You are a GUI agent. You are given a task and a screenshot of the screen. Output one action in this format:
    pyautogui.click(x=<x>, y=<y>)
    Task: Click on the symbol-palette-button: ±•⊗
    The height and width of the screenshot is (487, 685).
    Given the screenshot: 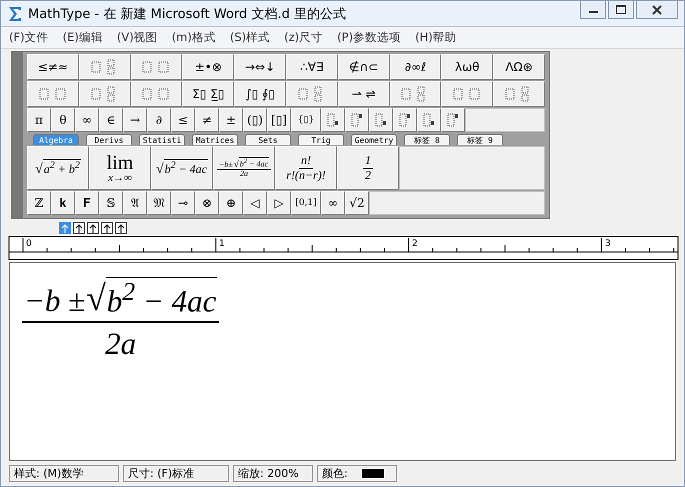 What is the action you would take?
    pyautogui.click(x=208, y=67)
    